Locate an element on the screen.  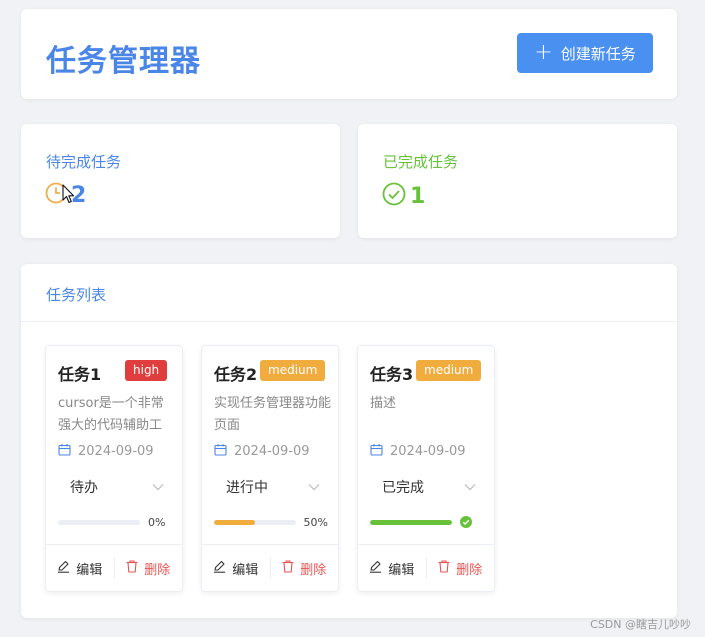
completed-stat-label: 已完成任务 is located at coordinates (421, 162).